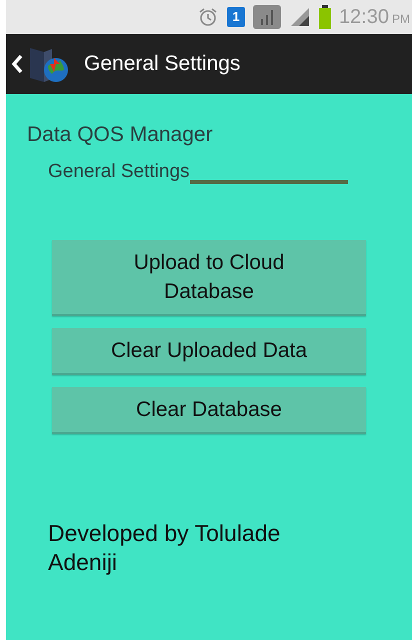 Image resolution: width=412 pixels, height=640 pixels. Describe the element at coordinates (401, 19) in the screenshot. I see `clock-ampm: PM` at that location.